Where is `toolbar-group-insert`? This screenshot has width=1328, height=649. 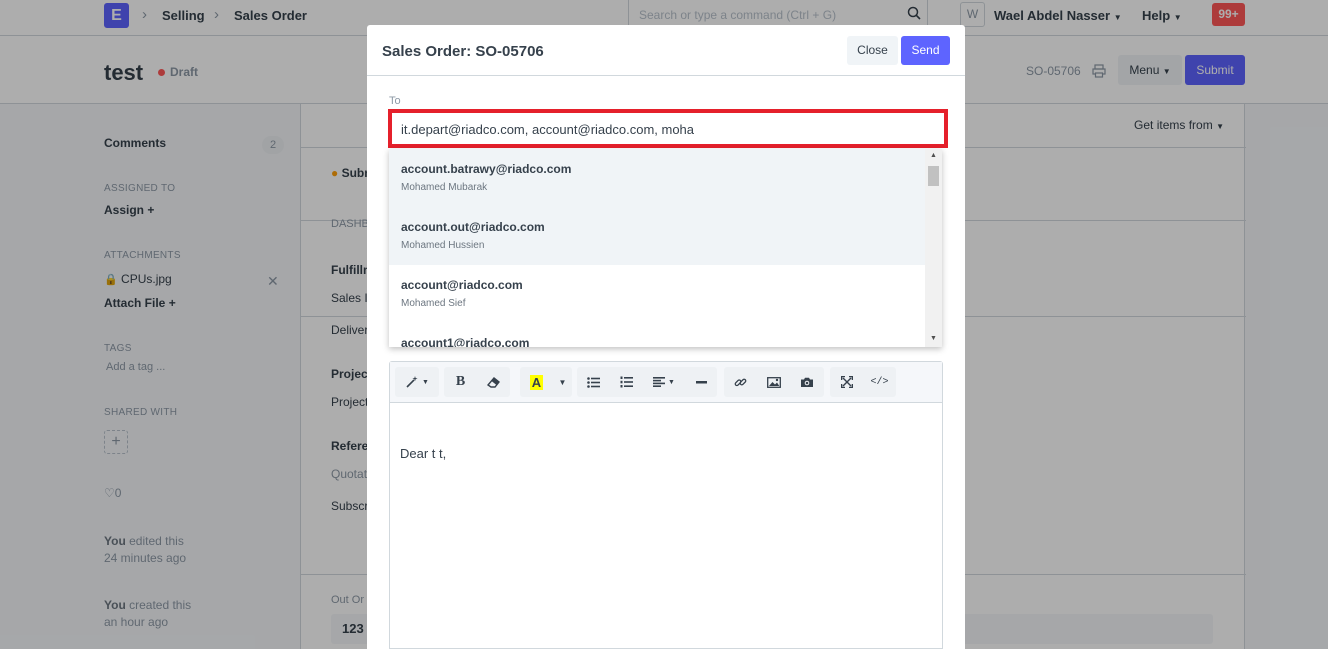 toolbar-group-insert is located at coordinates (774, 382).